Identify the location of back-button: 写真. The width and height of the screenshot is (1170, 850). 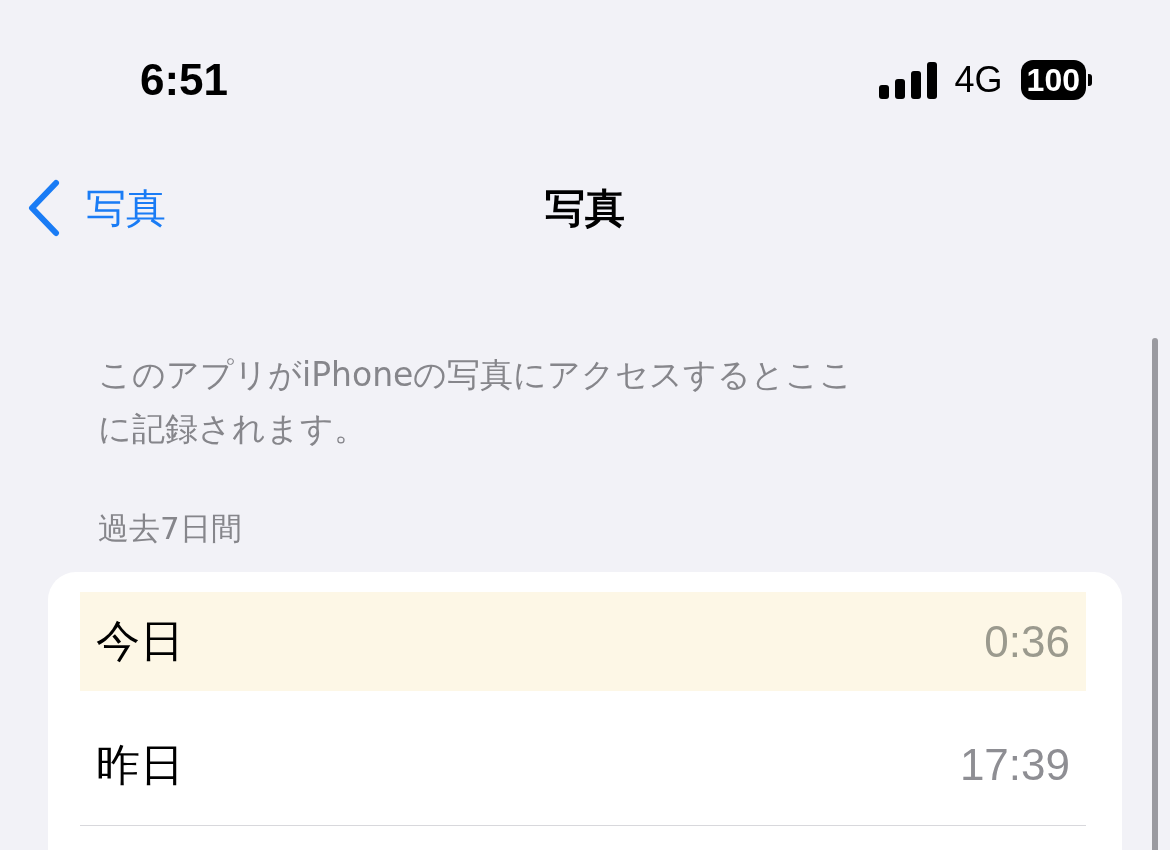
(96, 208).